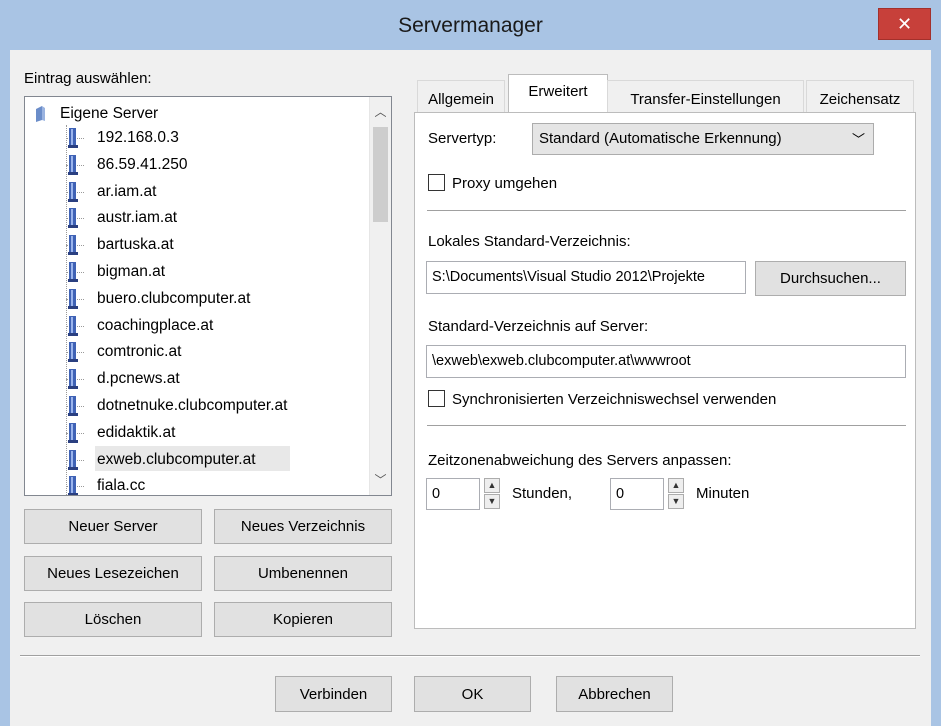 The width and height of the screenshot is (941, 726). What do you see at coordinates (195, 484) in the screenshot?
I see `tree-item: fiala.cc` at bounding box center [195, 484].